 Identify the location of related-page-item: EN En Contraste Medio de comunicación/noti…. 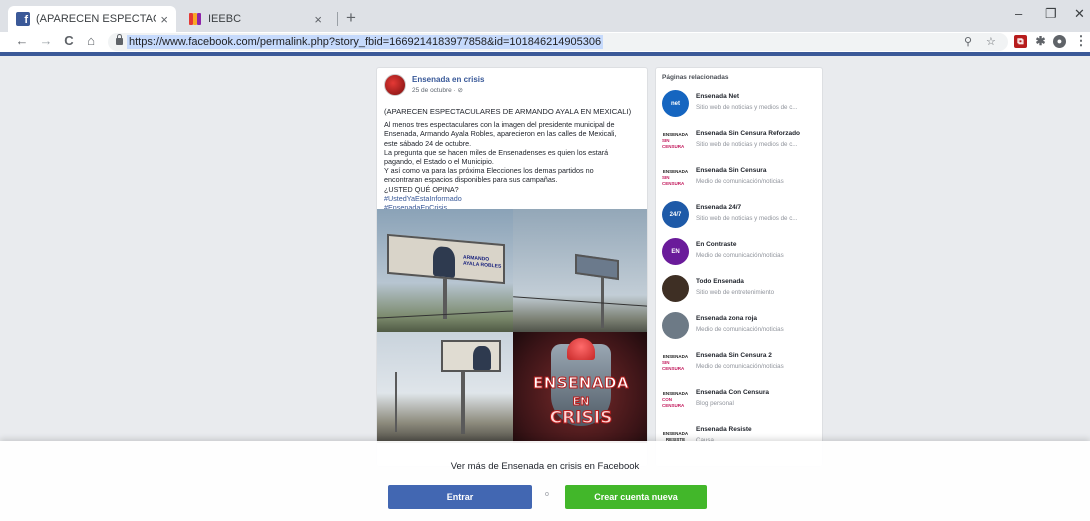
(742, 253).